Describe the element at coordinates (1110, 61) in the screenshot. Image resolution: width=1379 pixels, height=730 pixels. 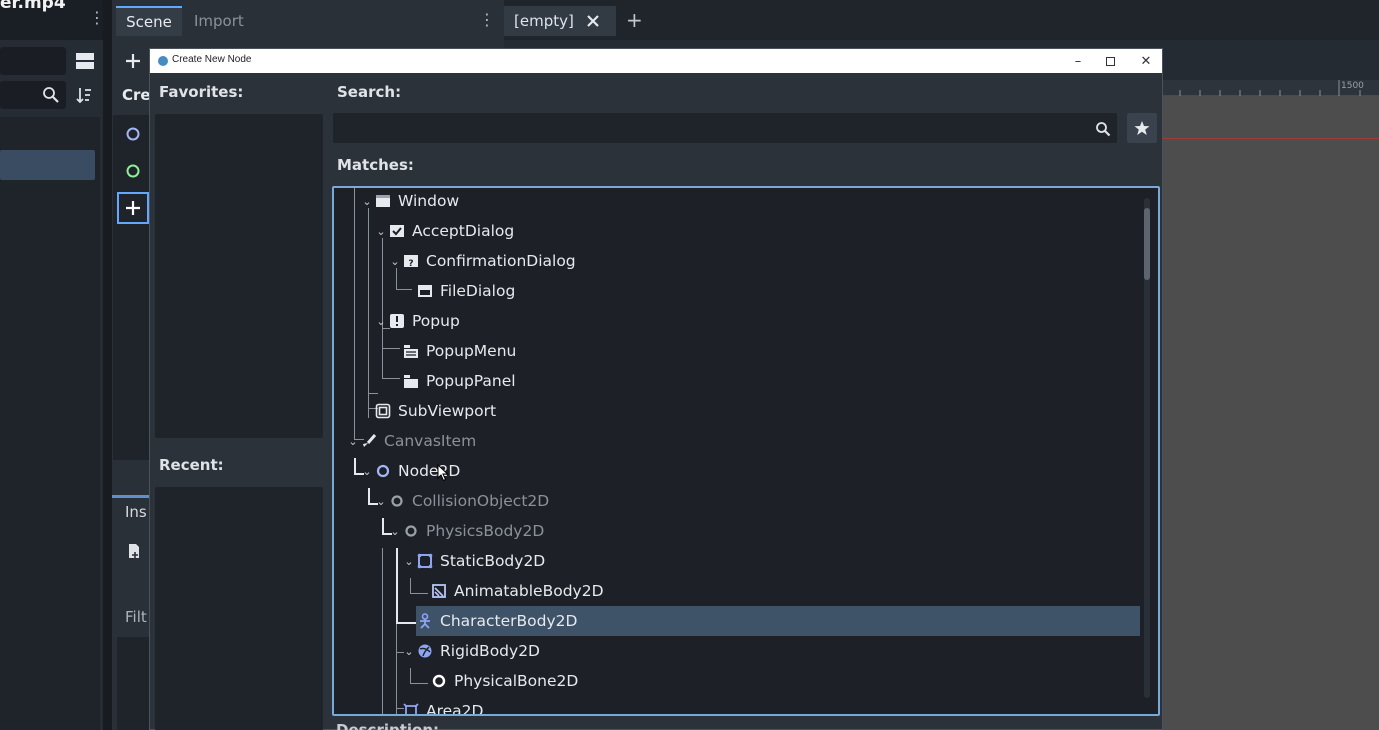
I see `maximize-icon` at that location.